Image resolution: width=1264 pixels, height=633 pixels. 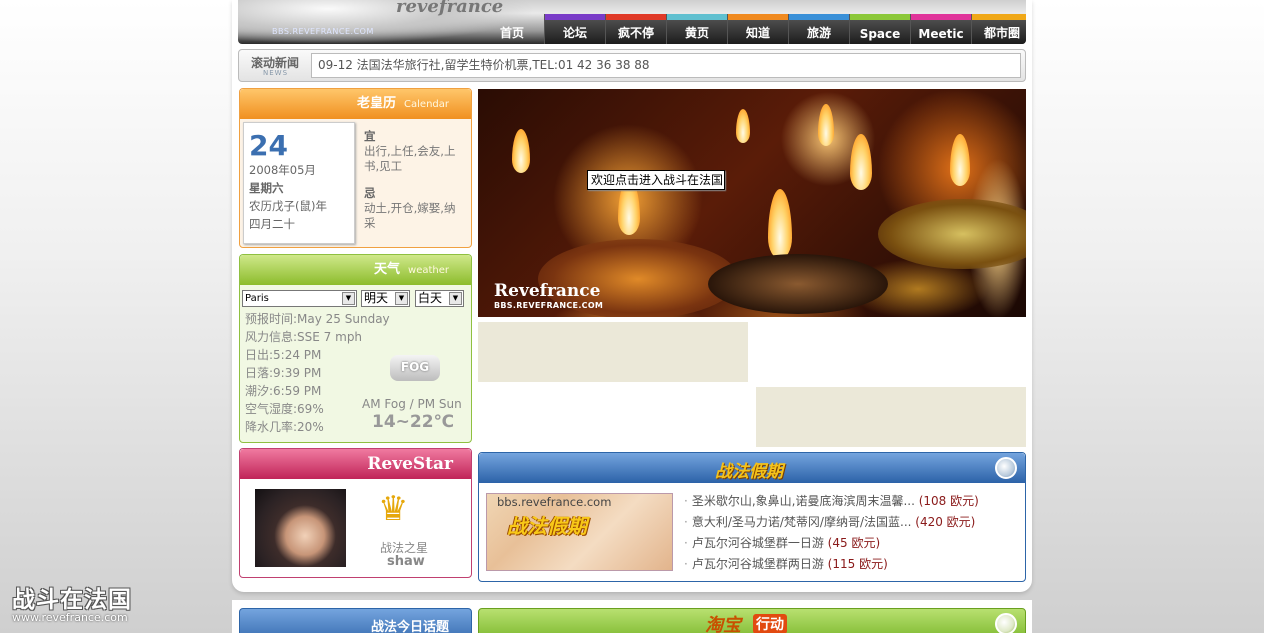 I want to click on nav-item: 疯不停, so click(x=635, y=29).